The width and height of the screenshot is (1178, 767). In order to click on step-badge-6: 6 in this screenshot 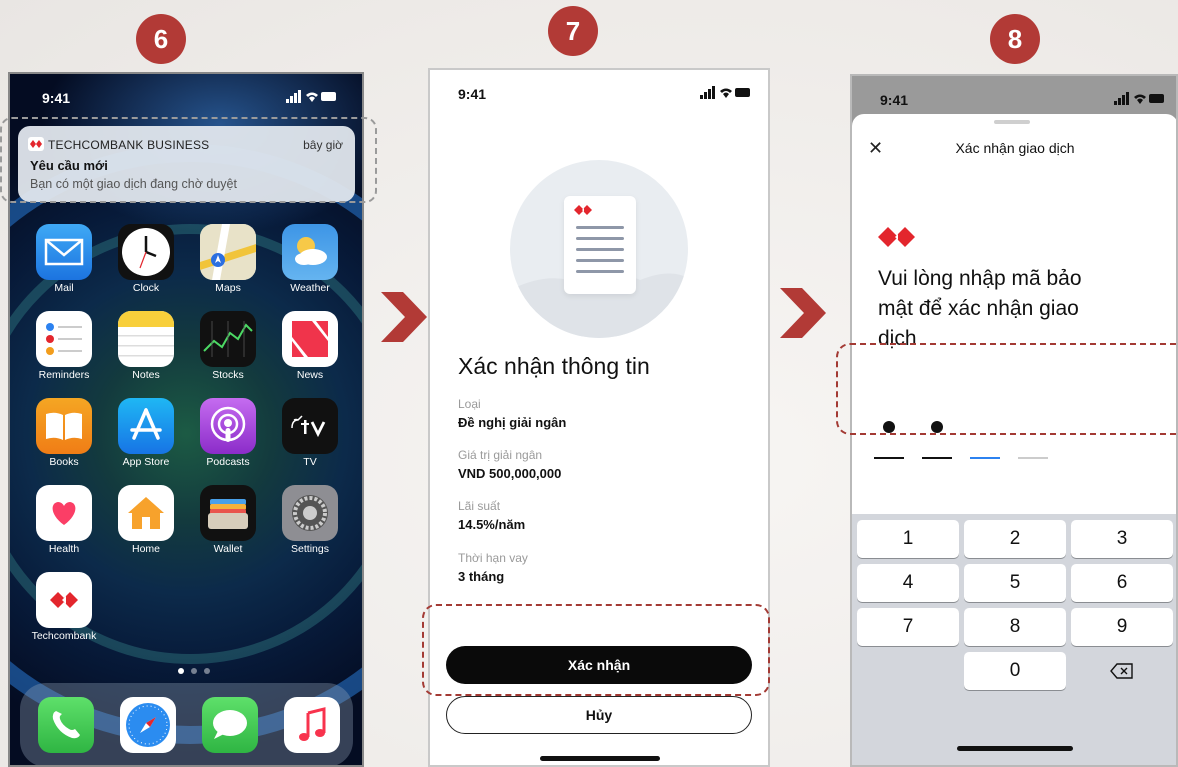, I will do `click(161, 39)`.